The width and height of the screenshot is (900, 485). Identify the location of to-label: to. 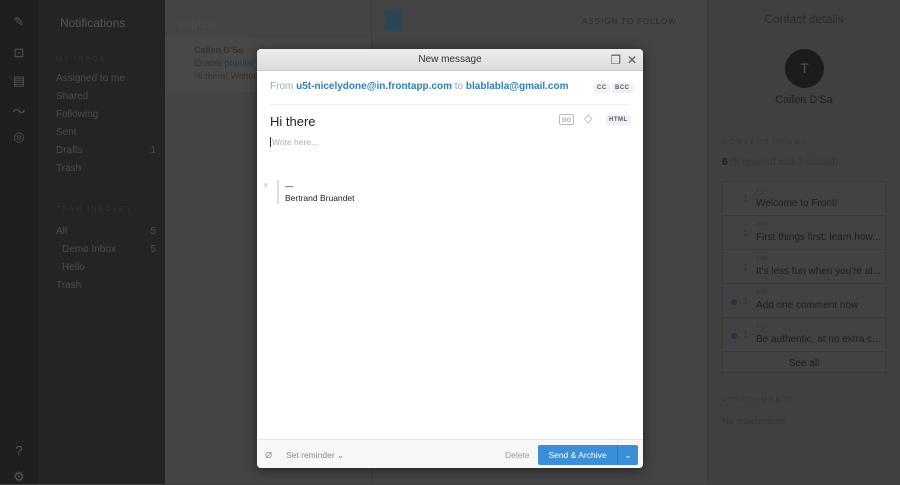
(459, 86).